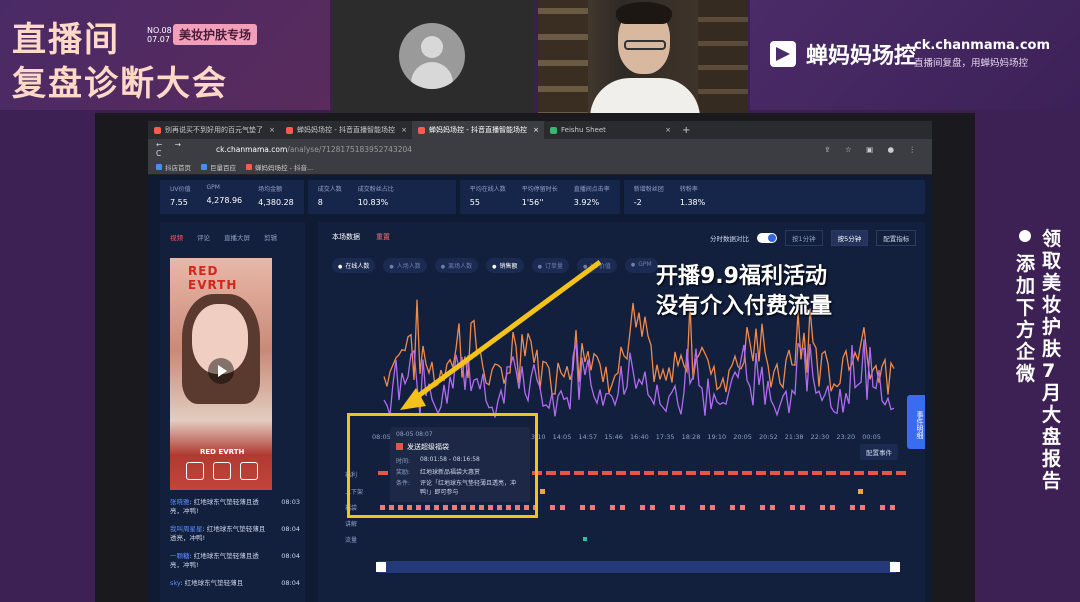  What do you see at coordinates (665, 437) in the screenshot?
I see `x-tick-label: 17:35` at bounding box center [665, 437].